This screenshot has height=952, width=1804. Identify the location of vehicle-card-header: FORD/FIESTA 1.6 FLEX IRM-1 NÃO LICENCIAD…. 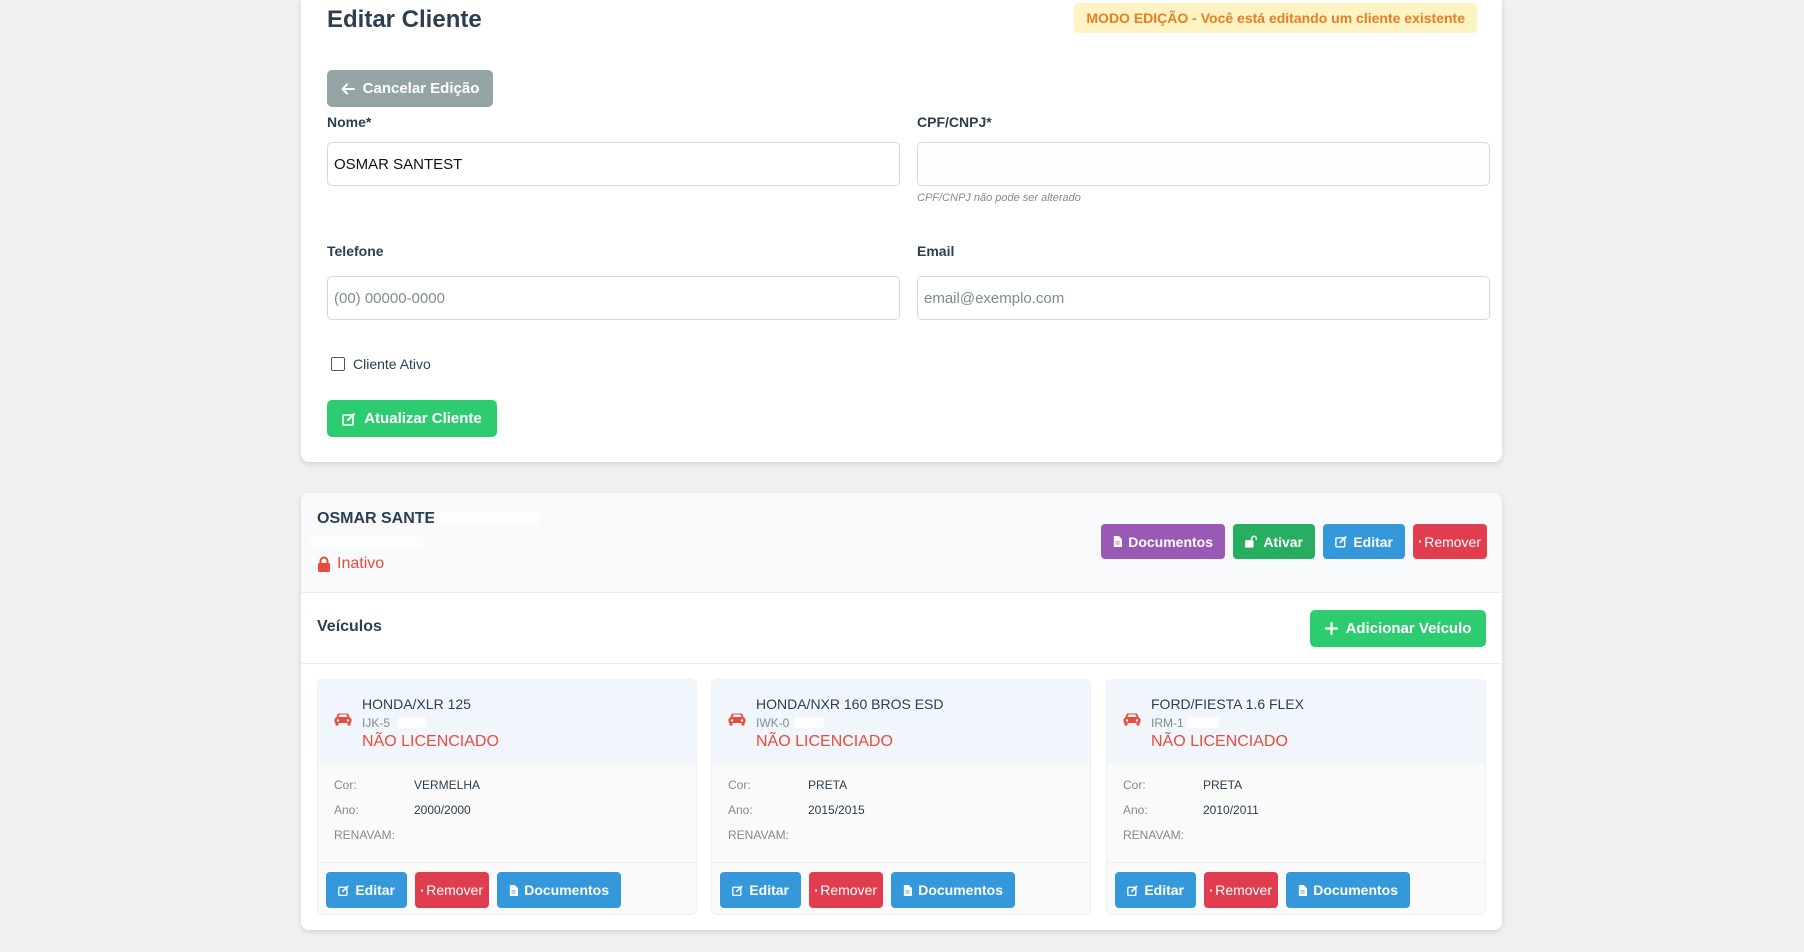
(1296, 722).